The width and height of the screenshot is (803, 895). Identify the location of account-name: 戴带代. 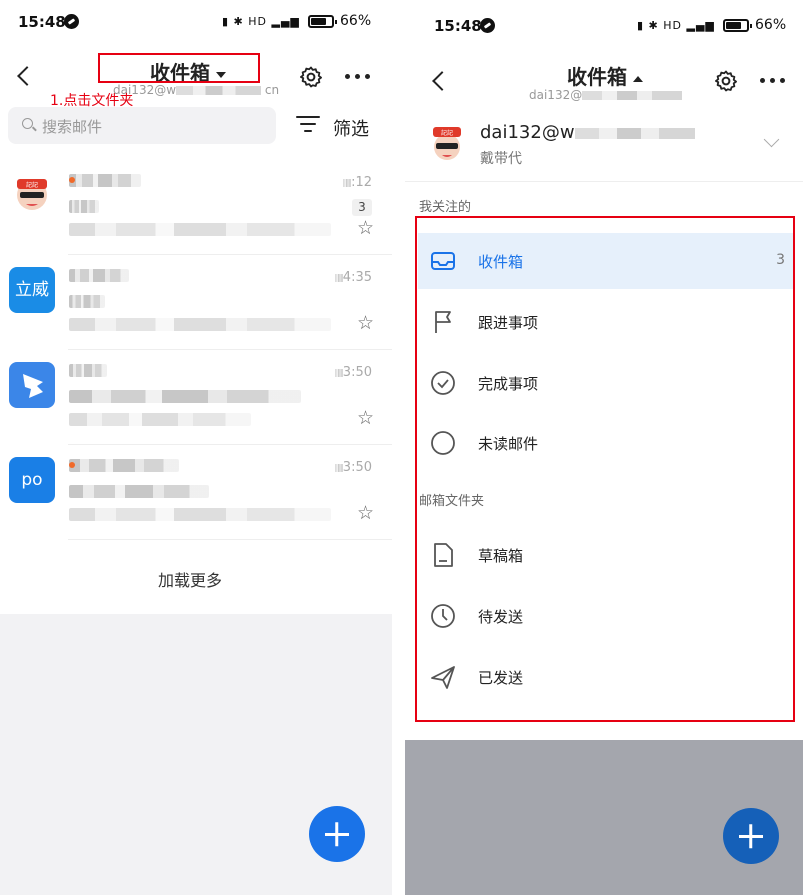
(501, 159).